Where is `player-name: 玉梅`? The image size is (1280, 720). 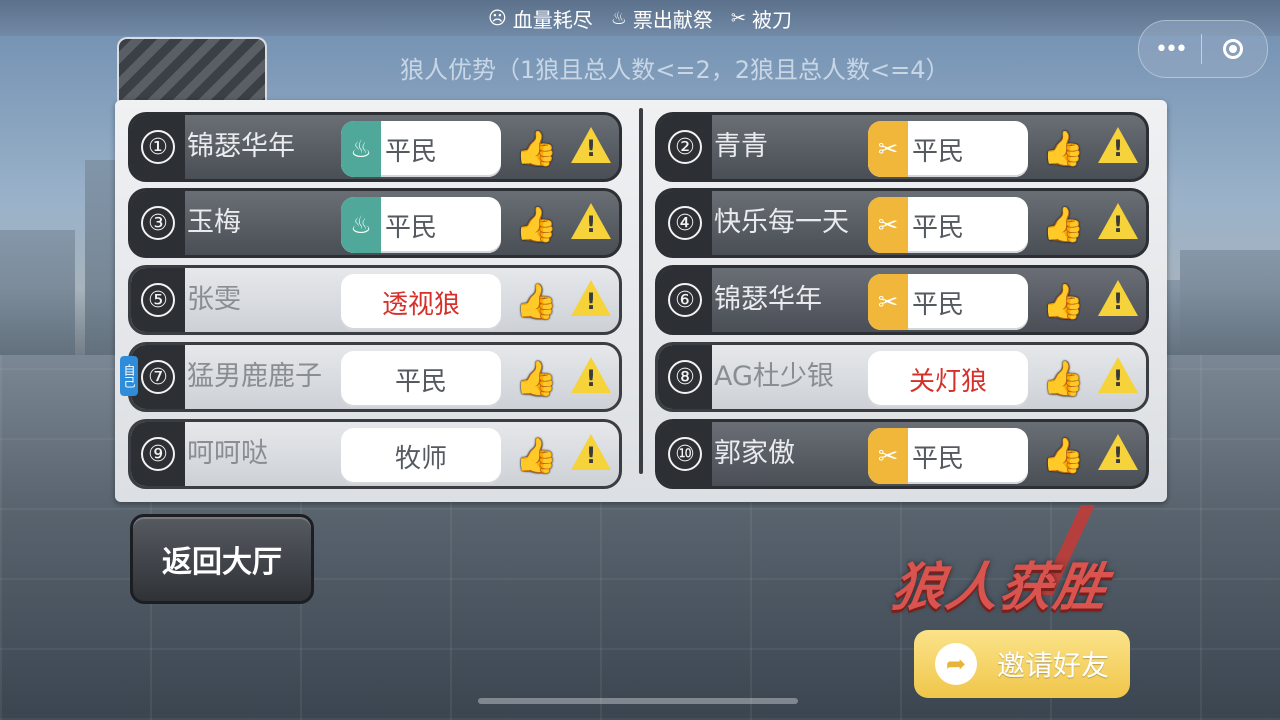 player-name: 玉梅 is located at coordinates (214, 222).